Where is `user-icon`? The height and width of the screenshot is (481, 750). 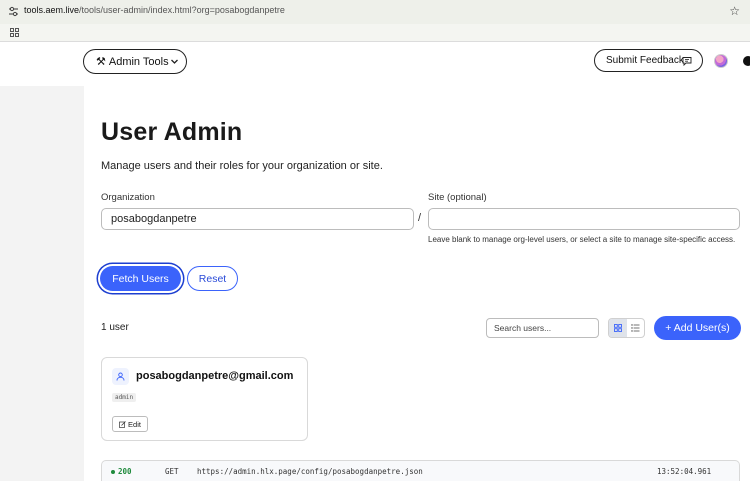 user-icon is located at coordinates (120, 376).